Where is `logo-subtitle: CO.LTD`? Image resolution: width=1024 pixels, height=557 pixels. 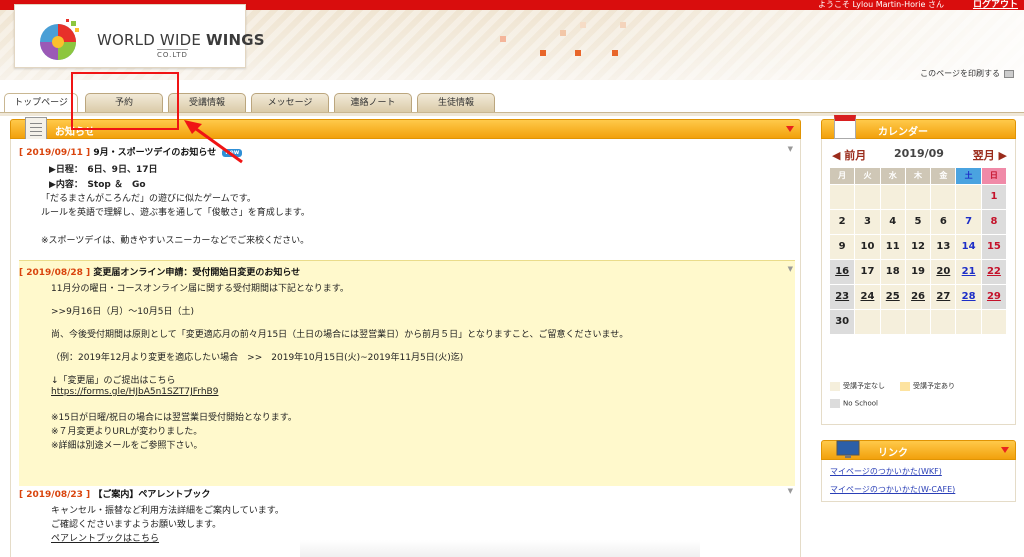
logo-subtitle: CO.LTD is located at coordinates (172, 54).